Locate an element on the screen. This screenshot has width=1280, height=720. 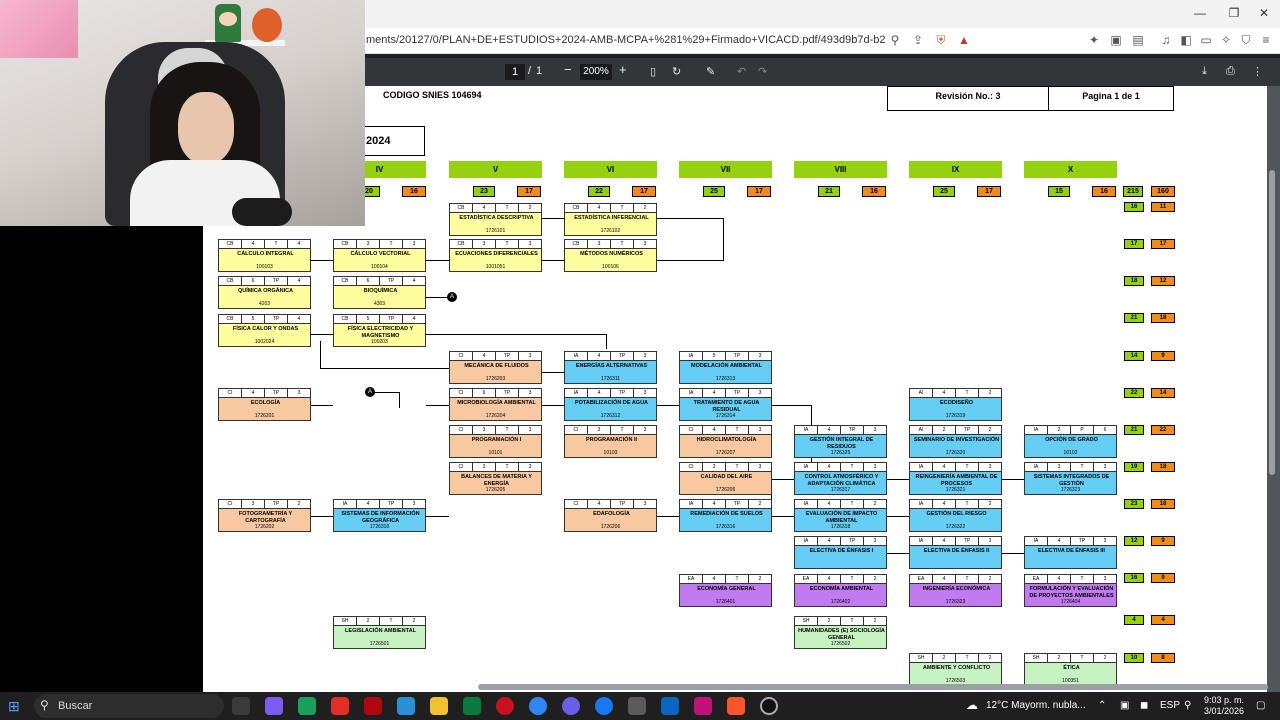
course-card: EA 4 T 2 ECONOMÍA AMBIENTAL 1726402 is located at coordinates (840, 590).